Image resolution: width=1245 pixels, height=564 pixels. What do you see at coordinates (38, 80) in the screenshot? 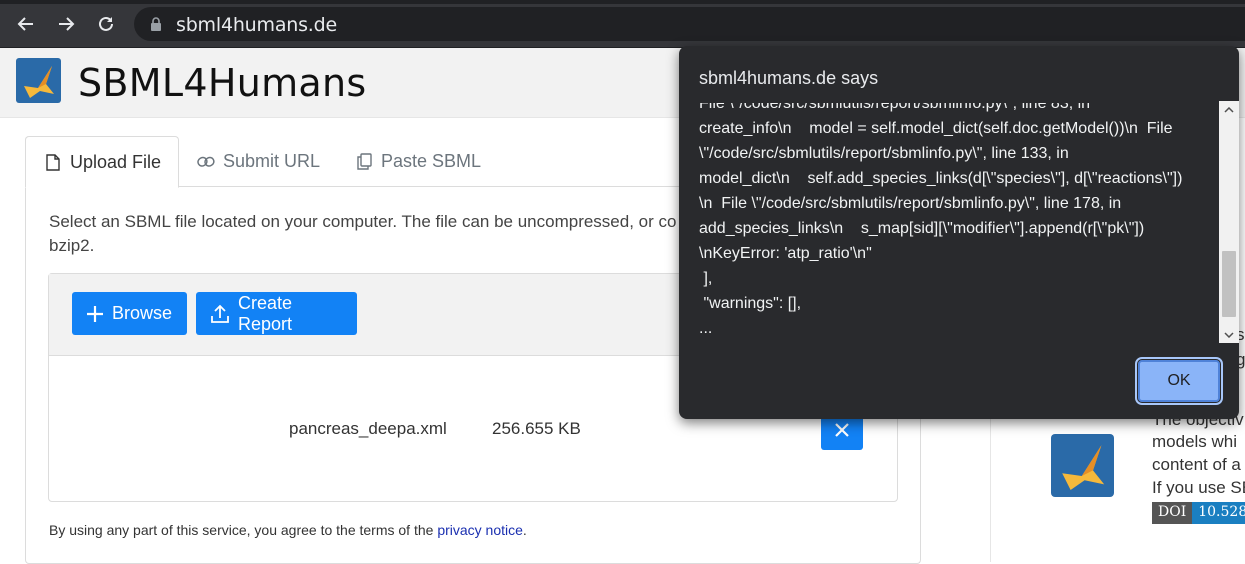
I see `sbml4humans-logo` at bounding box center [38, 80].